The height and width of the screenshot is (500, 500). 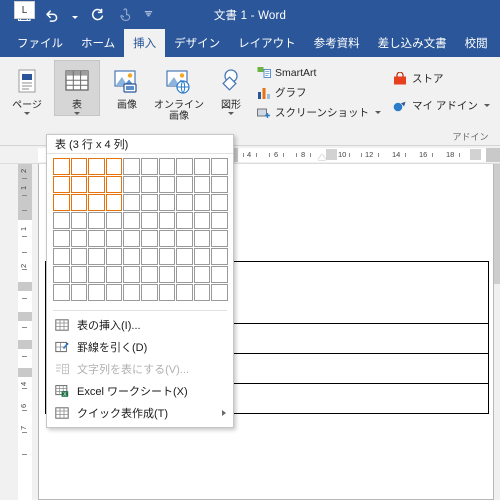 What do you see at coordinates (219, 256) in the screenshot?
I see `table-size-cell-6x10` at bounding box center [219, 256].